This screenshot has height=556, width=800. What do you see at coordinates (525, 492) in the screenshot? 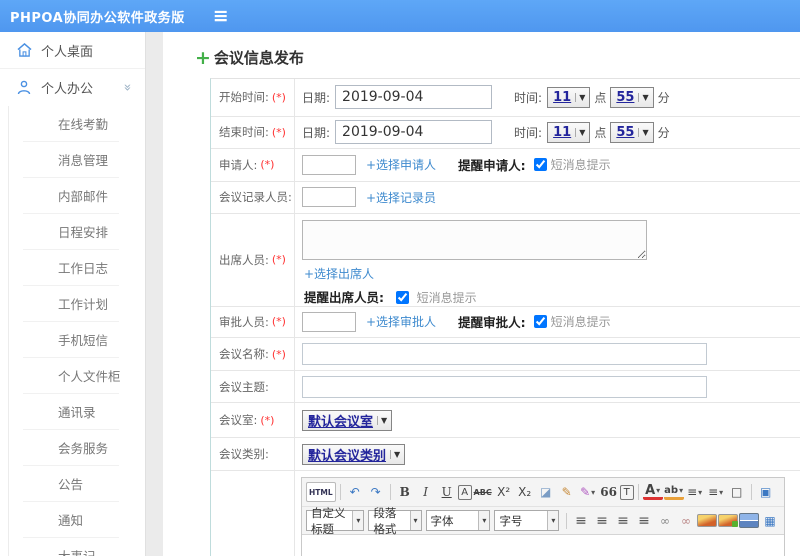
I see `subscript-icon: X₂` at bounding box center [525, 492].